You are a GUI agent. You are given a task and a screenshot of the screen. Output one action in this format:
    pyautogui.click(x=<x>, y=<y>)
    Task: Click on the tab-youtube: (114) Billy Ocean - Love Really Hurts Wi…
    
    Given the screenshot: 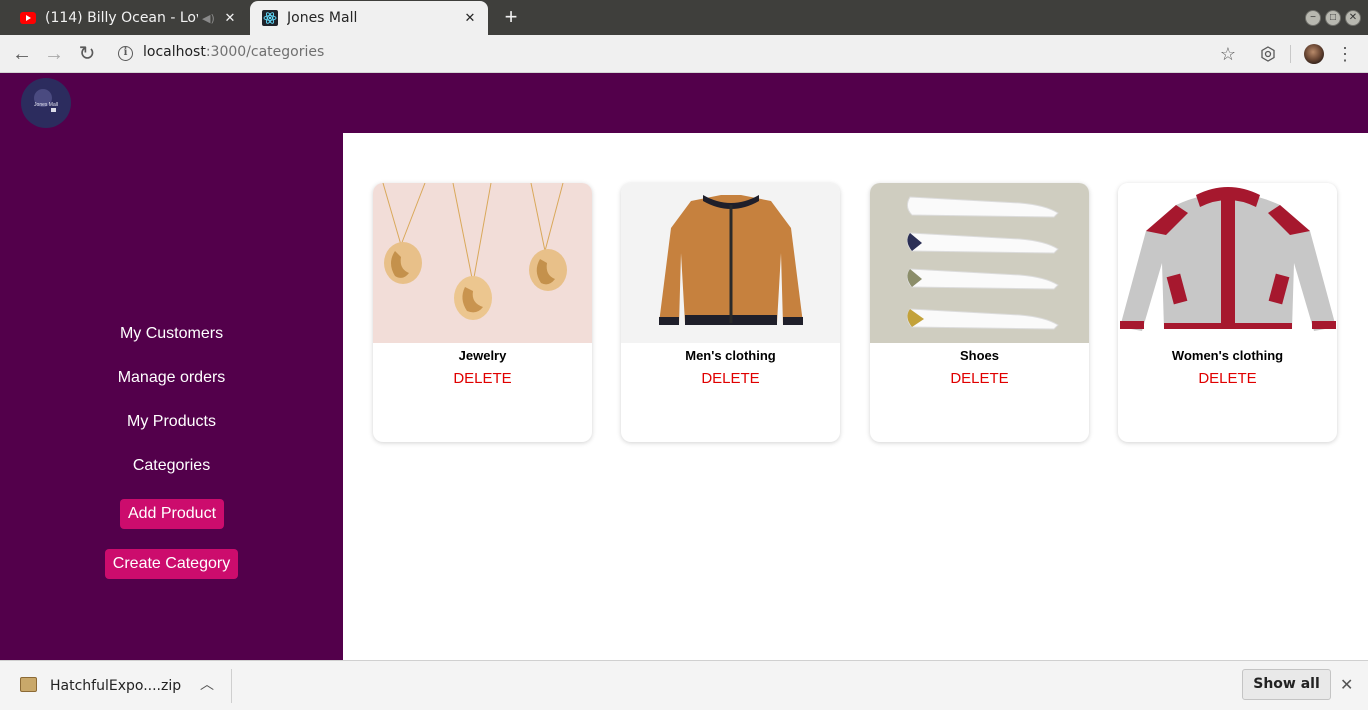 What is the action you would take?
    pyautogui.click(x=128, y=18)
    